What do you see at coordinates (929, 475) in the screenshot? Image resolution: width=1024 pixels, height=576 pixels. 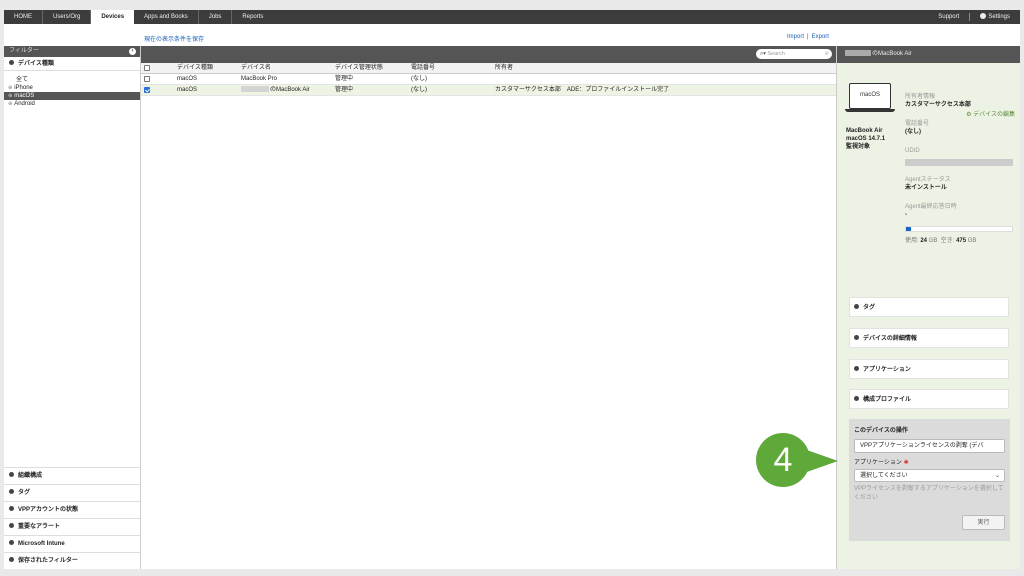 I see `application-select: 選択してください ⌄` at bounding box center [929, 475].